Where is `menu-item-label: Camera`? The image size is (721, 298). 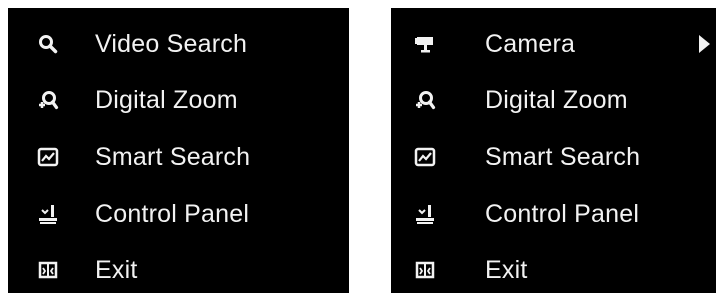 menu-item-label: Camera is located at coordinates (530, 43).